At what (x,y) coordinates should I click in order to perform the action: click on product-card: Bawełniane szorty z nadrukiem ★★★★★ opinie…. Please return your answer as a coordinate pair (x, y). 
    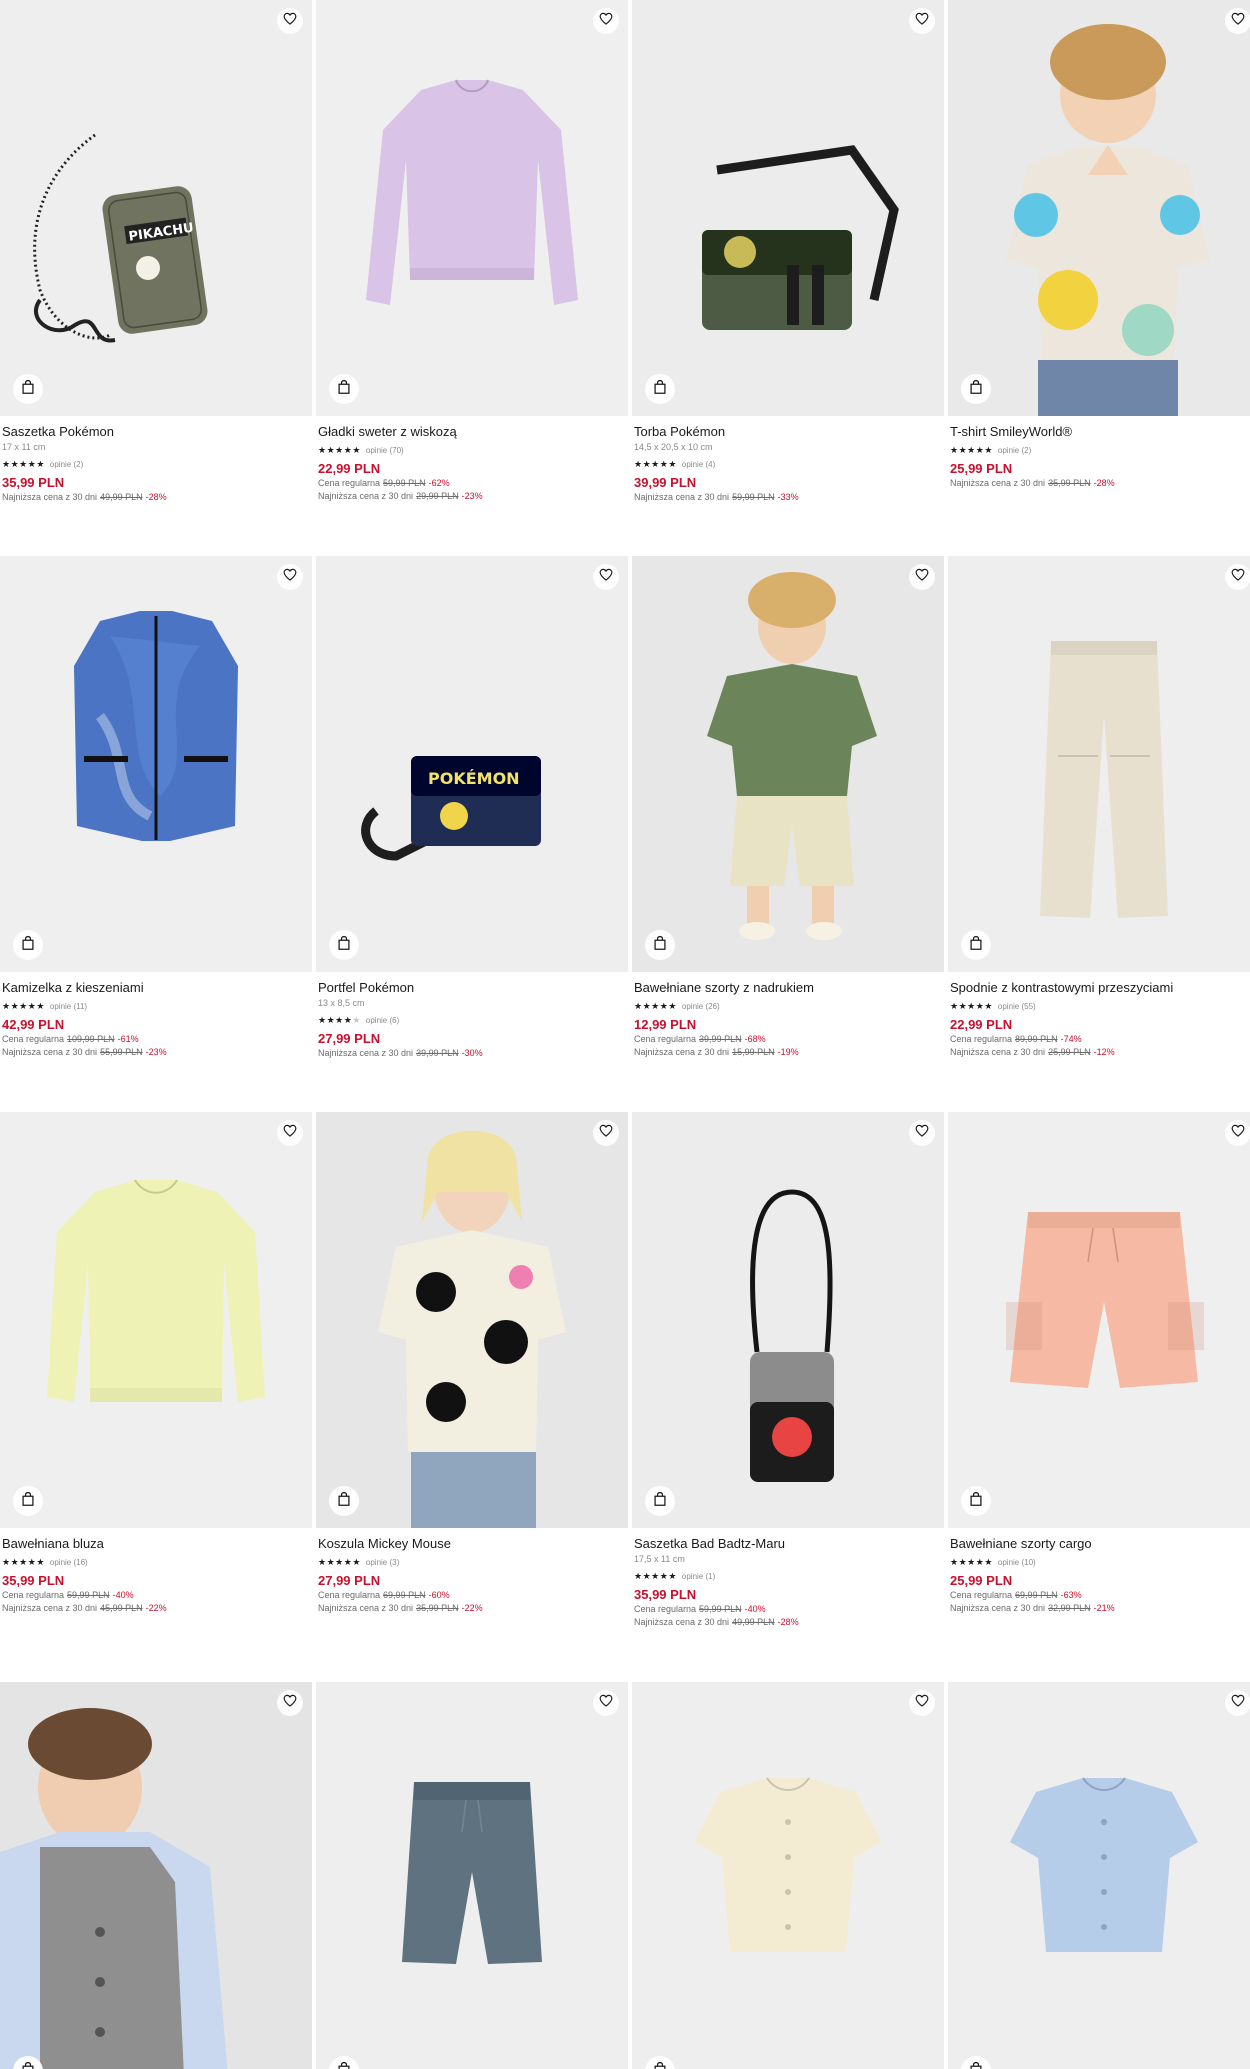
    Looking at the image, I should click on (788, 834).